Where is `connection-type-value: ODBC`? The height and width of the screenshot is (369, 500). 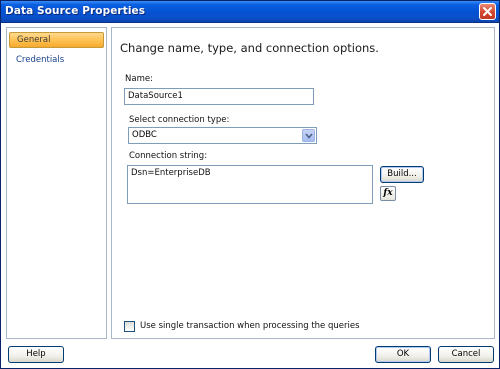 connection-type-value: ODBC is located at coordinates (144, 135).